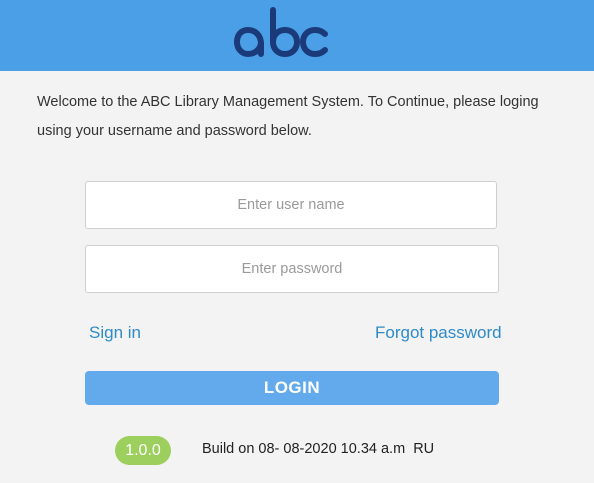  What do you see at coordinates (438, 333) in the screenshot?
I see `forgot-password-link: Forgot password` at bounding box center [438, 333].